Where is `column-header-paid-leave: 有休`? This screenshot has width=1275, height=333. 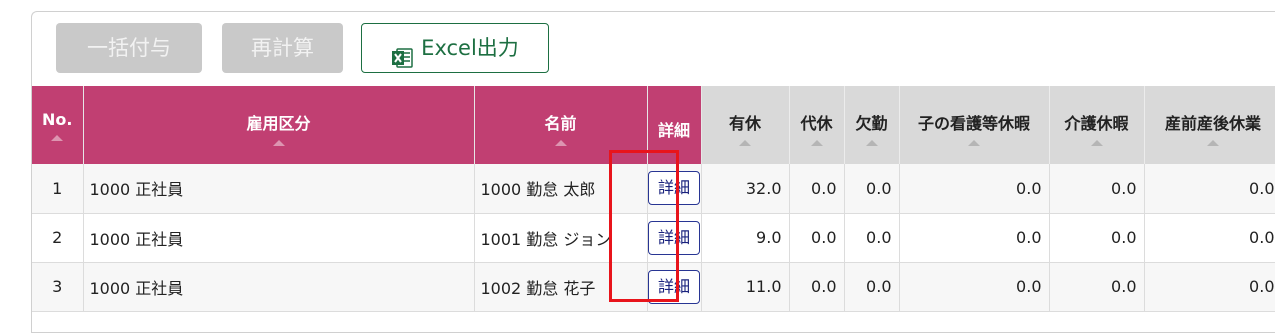
column-header-paid-leave: 有休 is located at coordinates (745, 125).